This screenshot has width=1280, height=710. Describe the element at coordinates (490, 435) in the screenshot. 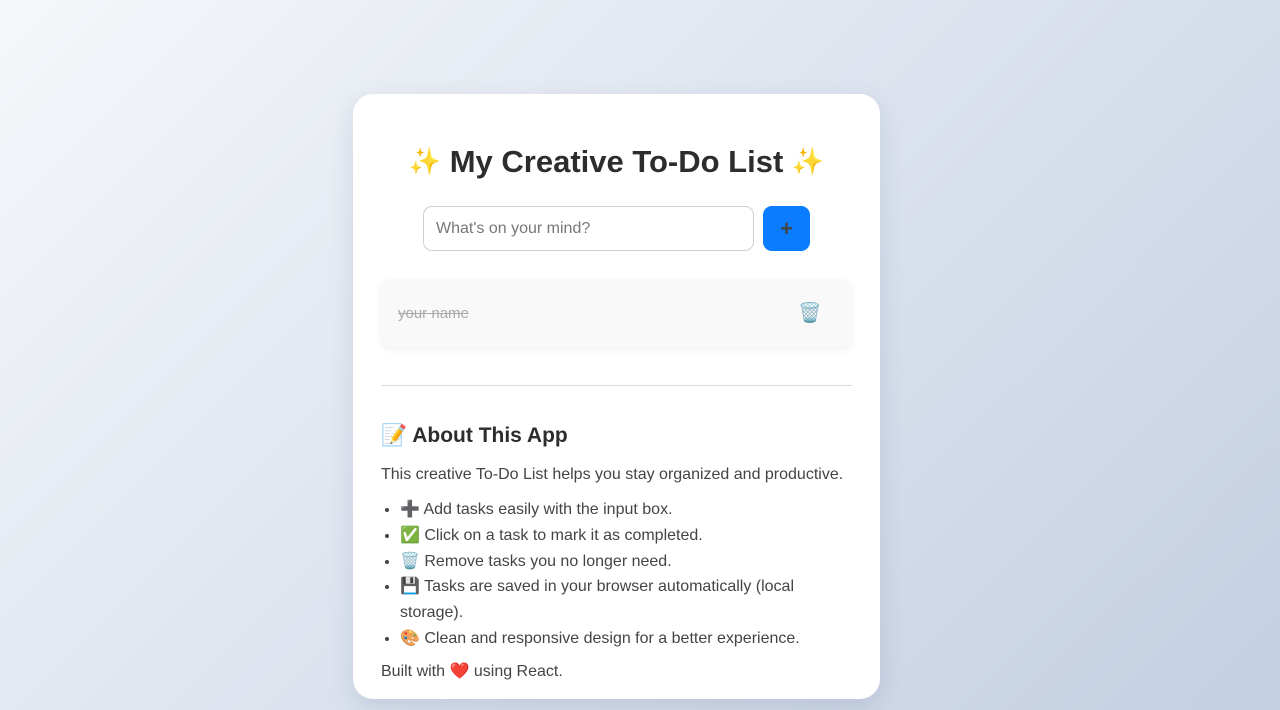

I see `about-heading-text: About This App` at that location.